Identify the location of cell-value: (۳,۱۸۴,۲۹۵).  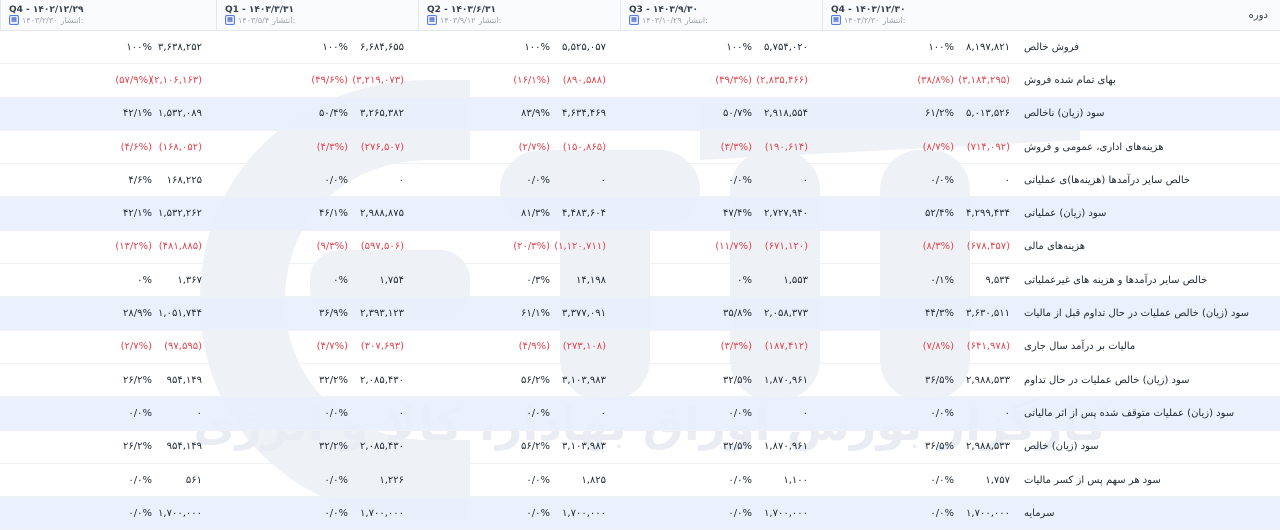
(991, 81).